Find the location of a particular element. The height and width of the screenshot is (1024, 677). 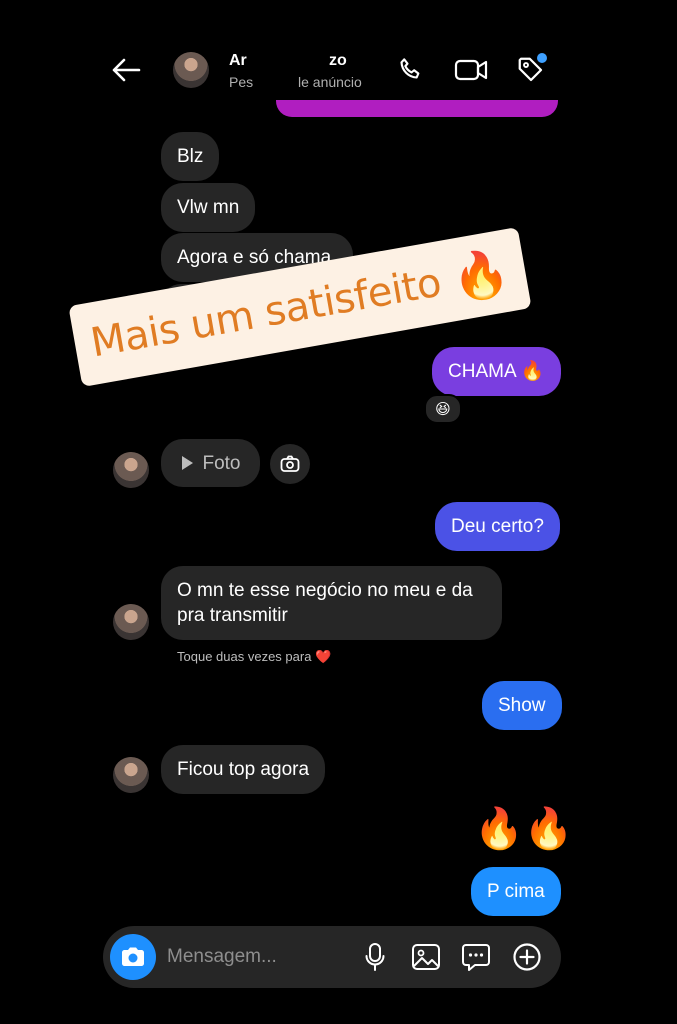

microphone-icon is located at coordinates (375, 957).